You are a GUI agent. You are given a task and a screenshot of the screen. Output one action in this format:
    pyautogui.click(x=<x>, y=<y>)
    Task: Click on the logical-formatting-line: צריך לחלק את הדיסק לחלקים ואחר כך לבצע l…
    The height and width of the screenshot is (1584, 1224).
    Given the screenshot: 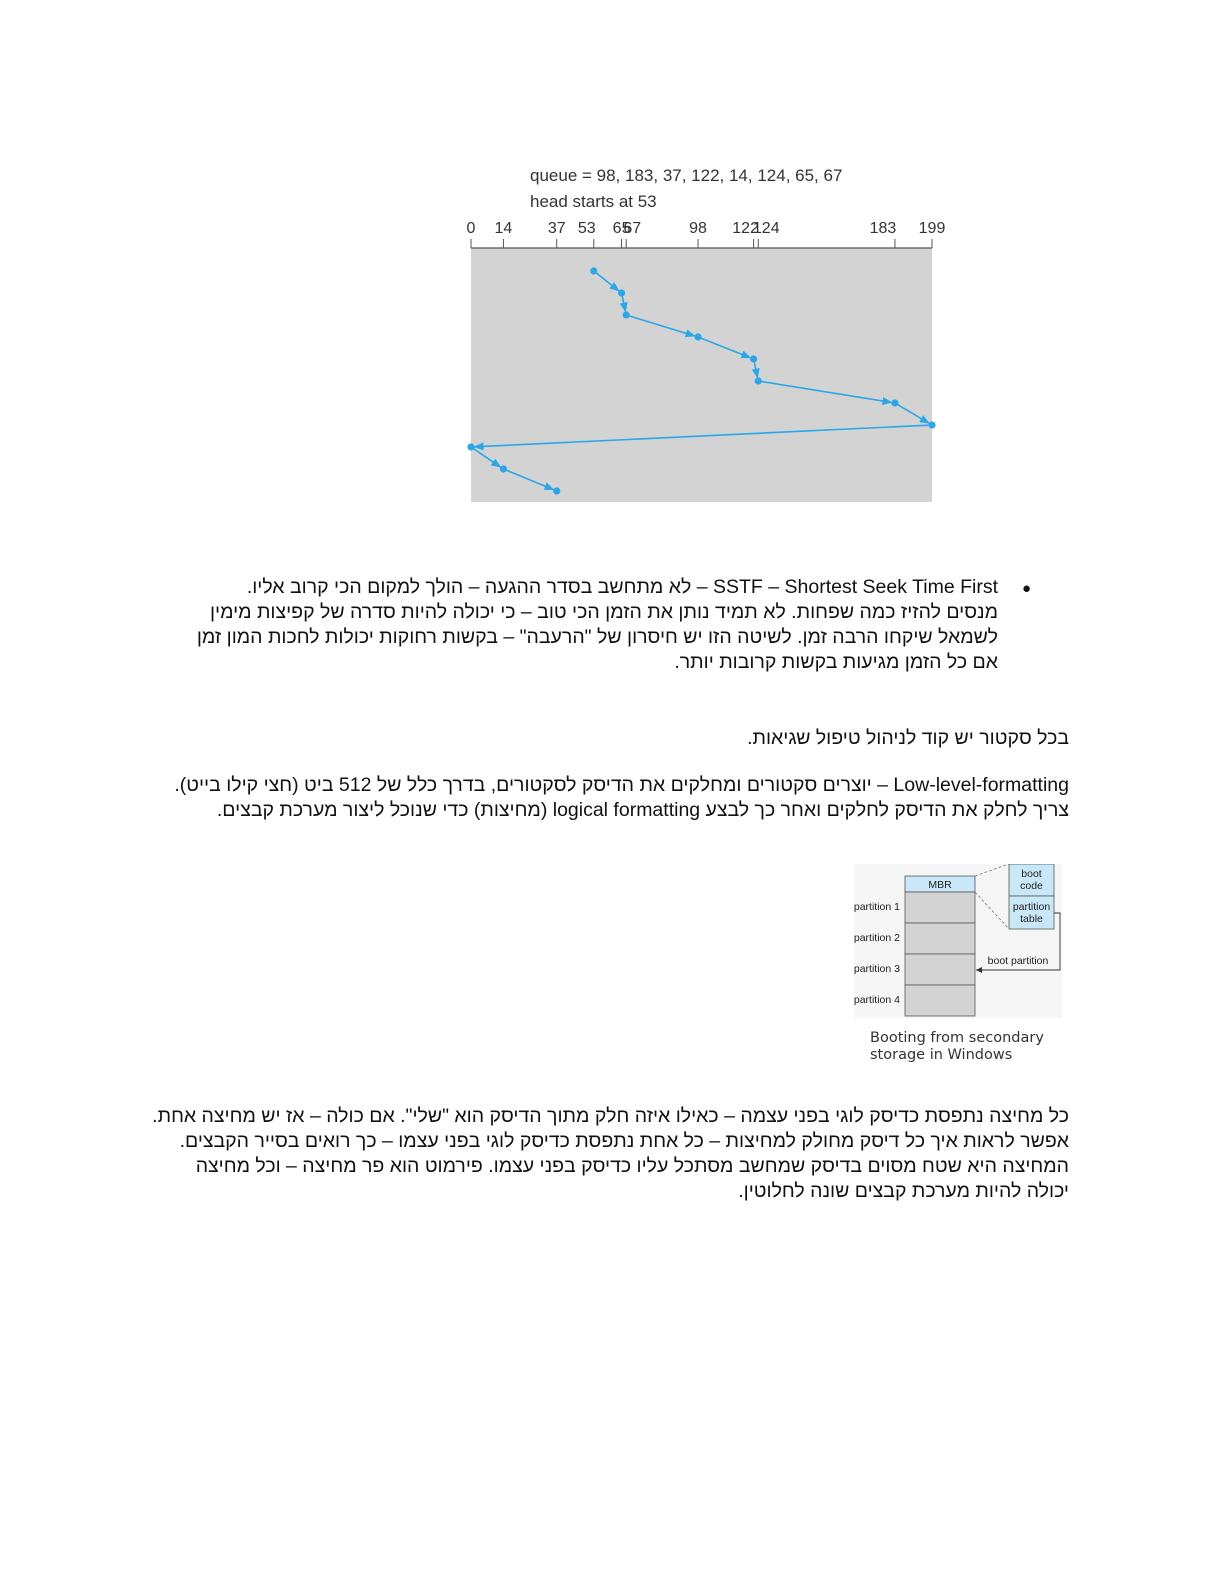 What is the action you would take?
    pyautogui.click(x=642, y=810)
    